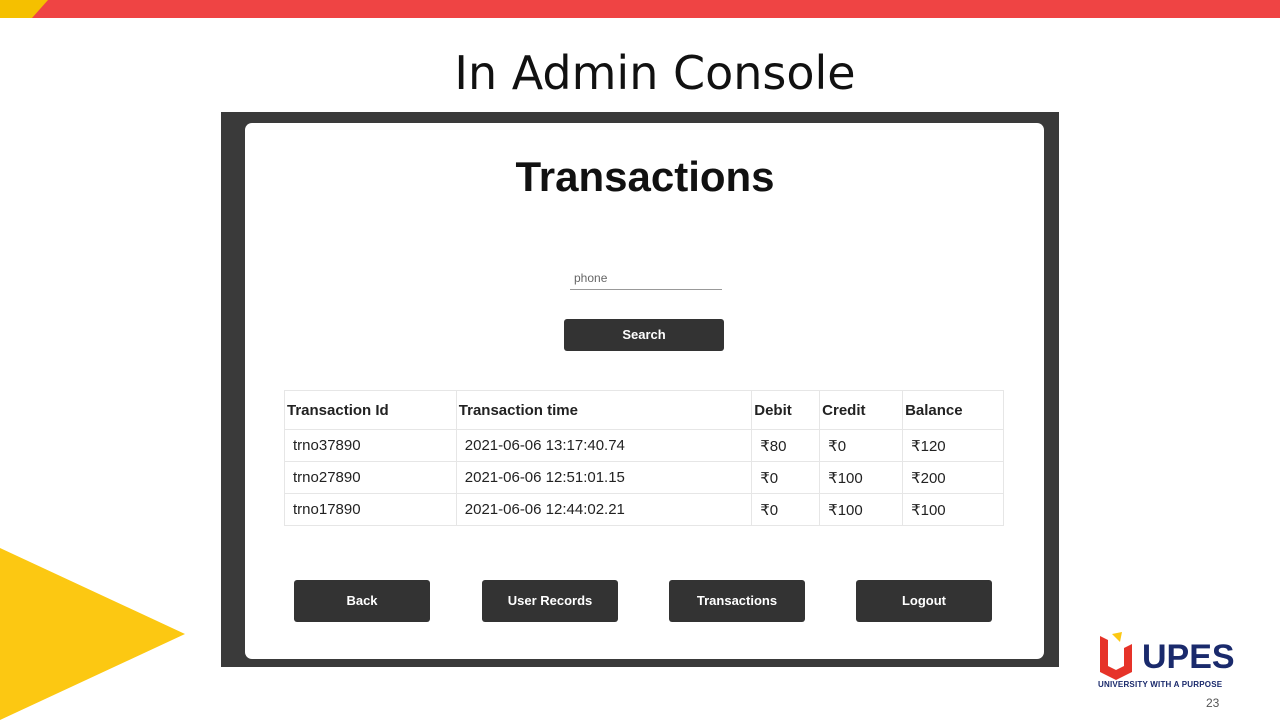  Describe the element at coordinates (370, 445) in the screenshot. I see `transaction-id-cell: trno37890` at that location.